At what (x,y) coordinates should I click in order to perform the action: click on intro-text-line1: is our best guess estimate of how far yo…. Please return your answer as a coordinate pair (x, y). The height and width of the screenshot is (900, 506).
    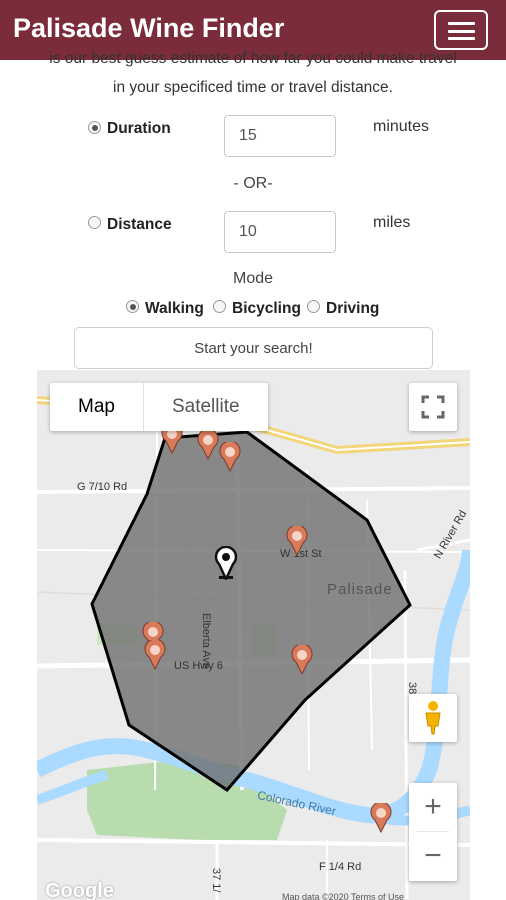
    Looking at the image, I should click on (253, 58).